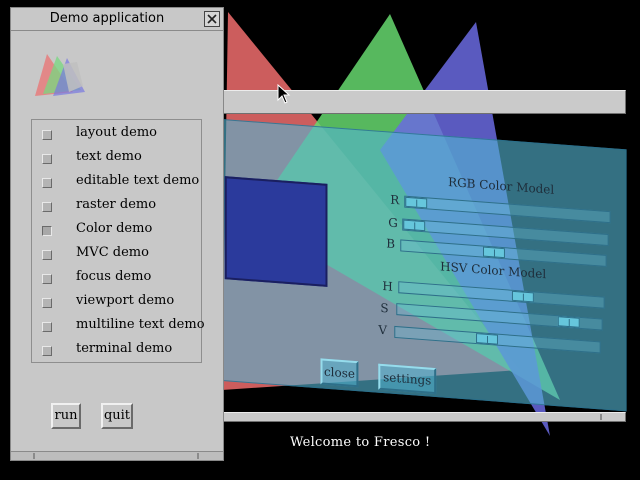 Image resolution: width=640 pixels, height=480 pixels. Describe the element at coordinates (416, 202) in the screenshot. I see `r-slider-thumb` at that location.